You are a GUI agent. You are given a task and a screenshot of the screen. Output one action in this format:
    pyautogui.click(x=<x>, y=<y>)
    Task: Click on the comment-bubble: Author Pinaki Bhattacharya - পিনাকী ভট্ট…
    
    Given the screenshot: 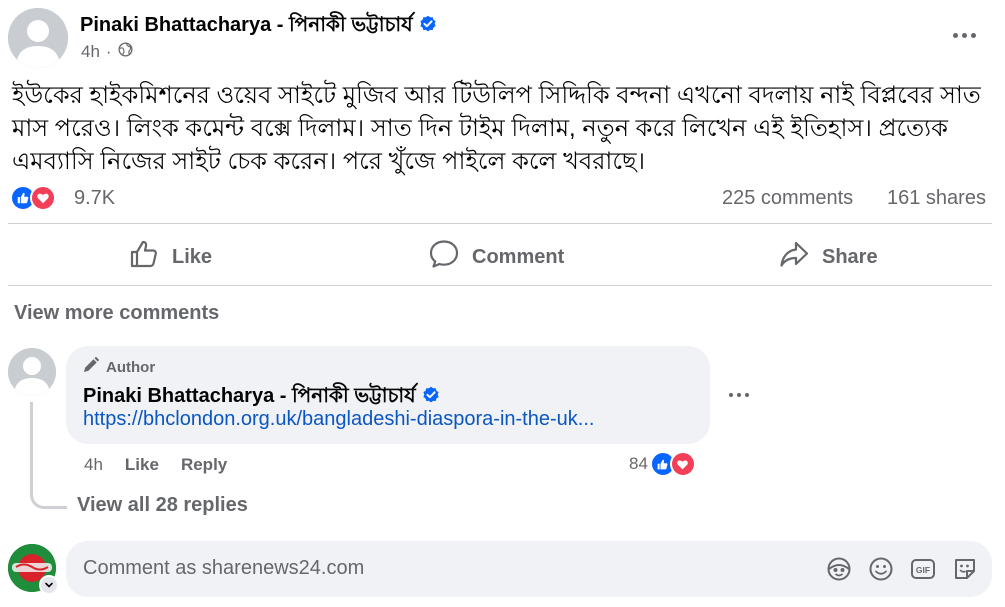 What is the action you would take?
    pyautogui.click(x=388, y=395)
    